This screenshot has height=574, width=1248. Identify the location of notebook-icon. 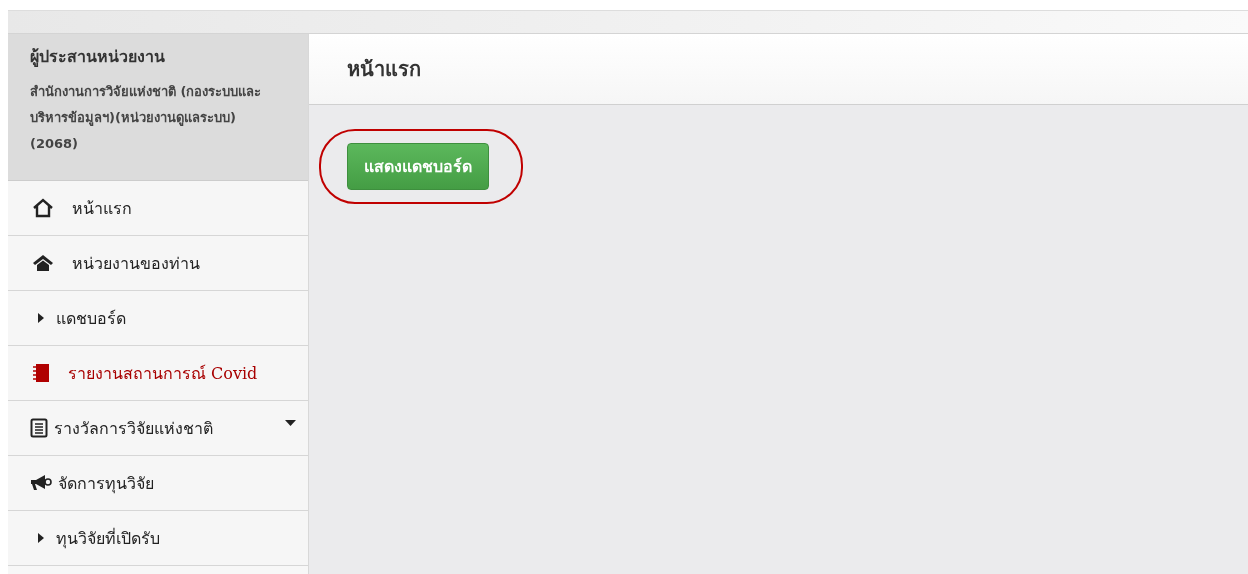
(41, 373).